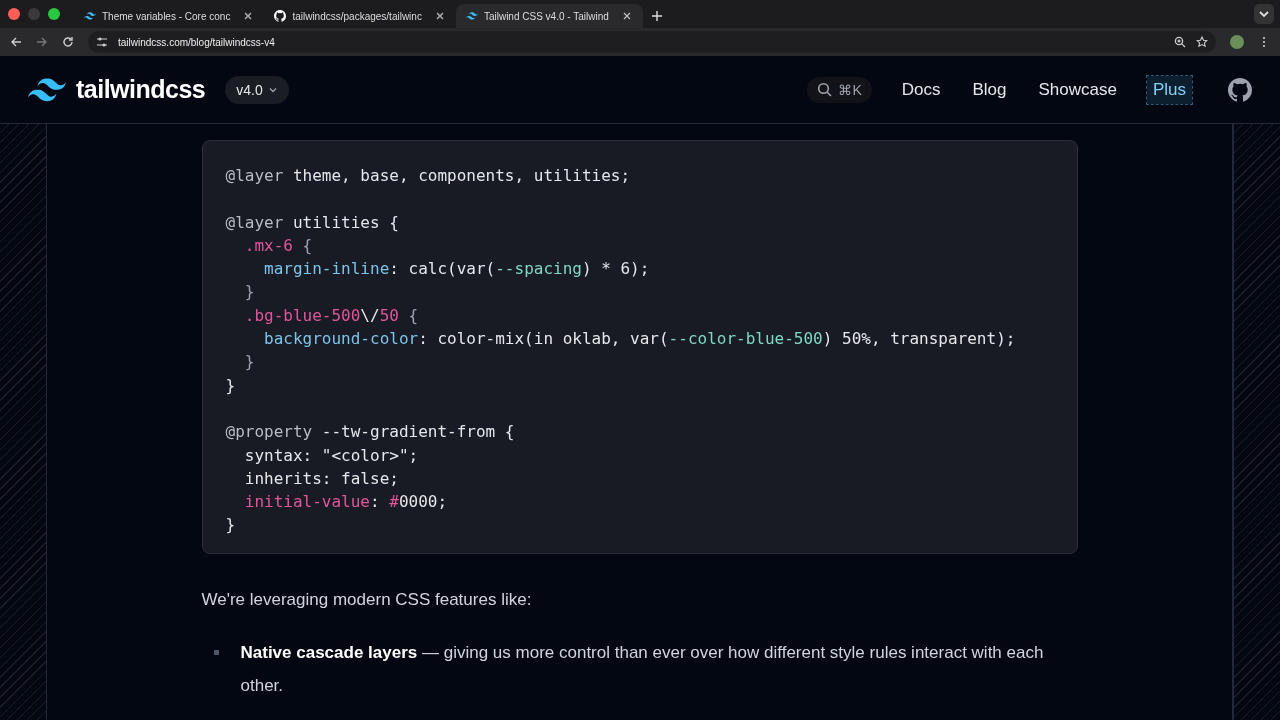  Describe the element at coordinates (428, 176) in the screenshot. I see `code-line: @layer theme, base, components, utilities;` at that location.